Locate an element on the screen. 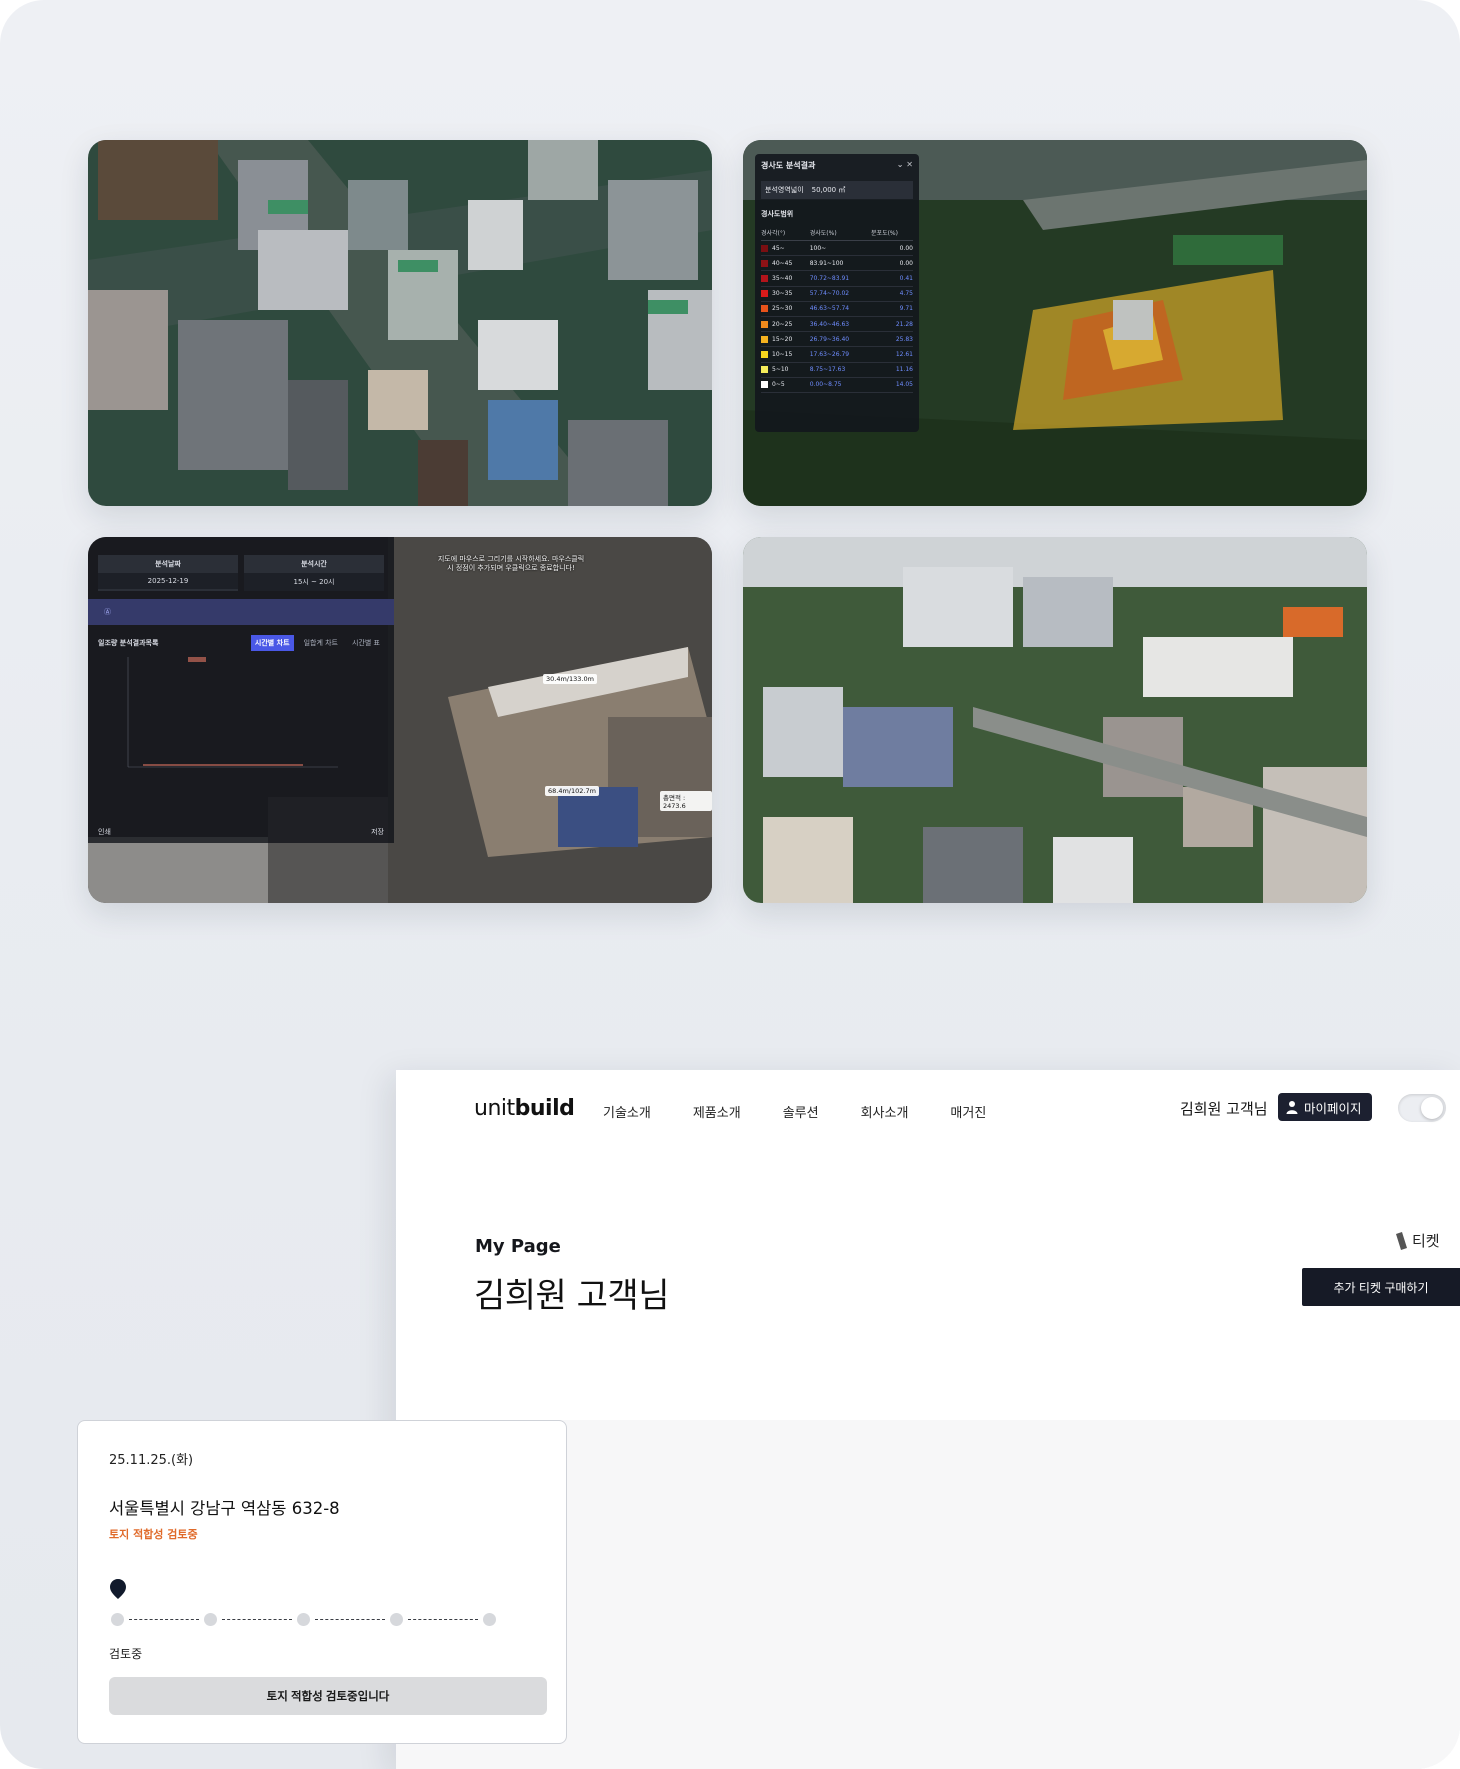 The width and height of the screenshot is (1460, 1769). theme-toggle is located at coordinates (1422, 1108).